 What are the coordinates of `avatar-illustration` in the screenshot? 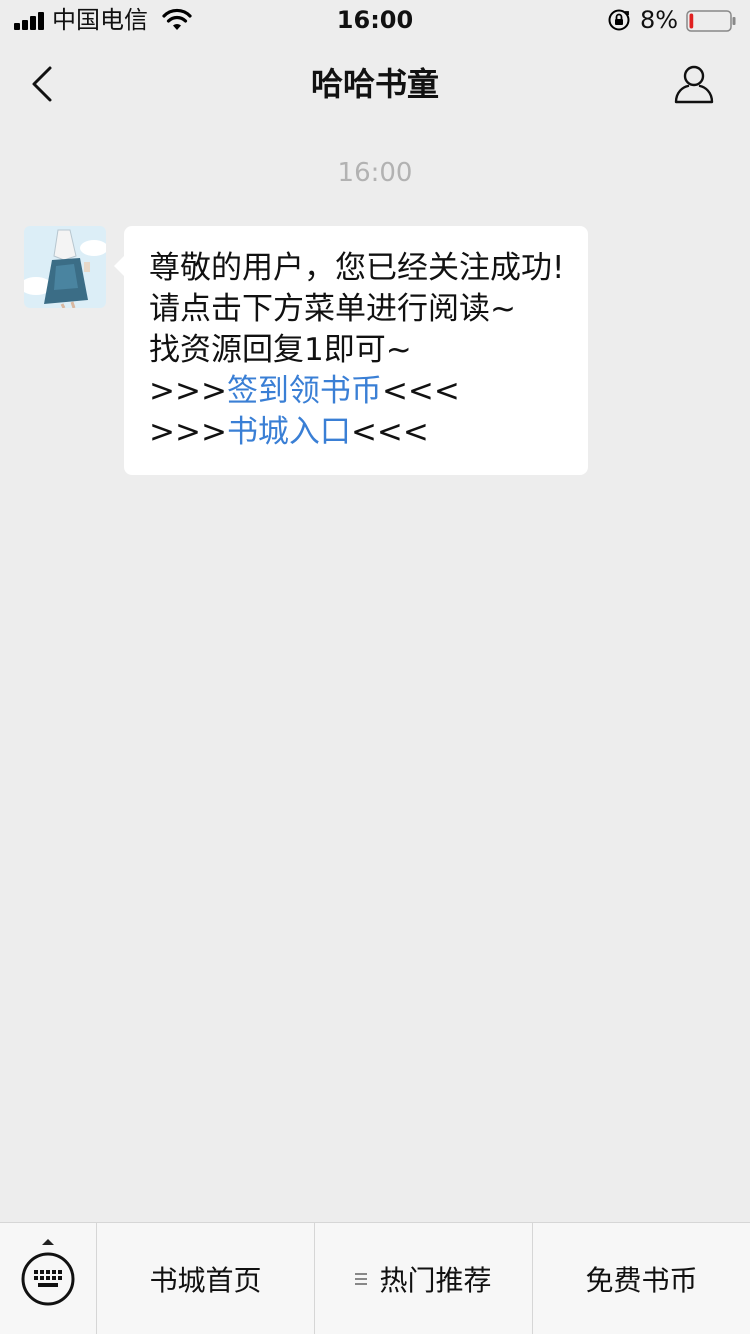 It's located at (65, 267).